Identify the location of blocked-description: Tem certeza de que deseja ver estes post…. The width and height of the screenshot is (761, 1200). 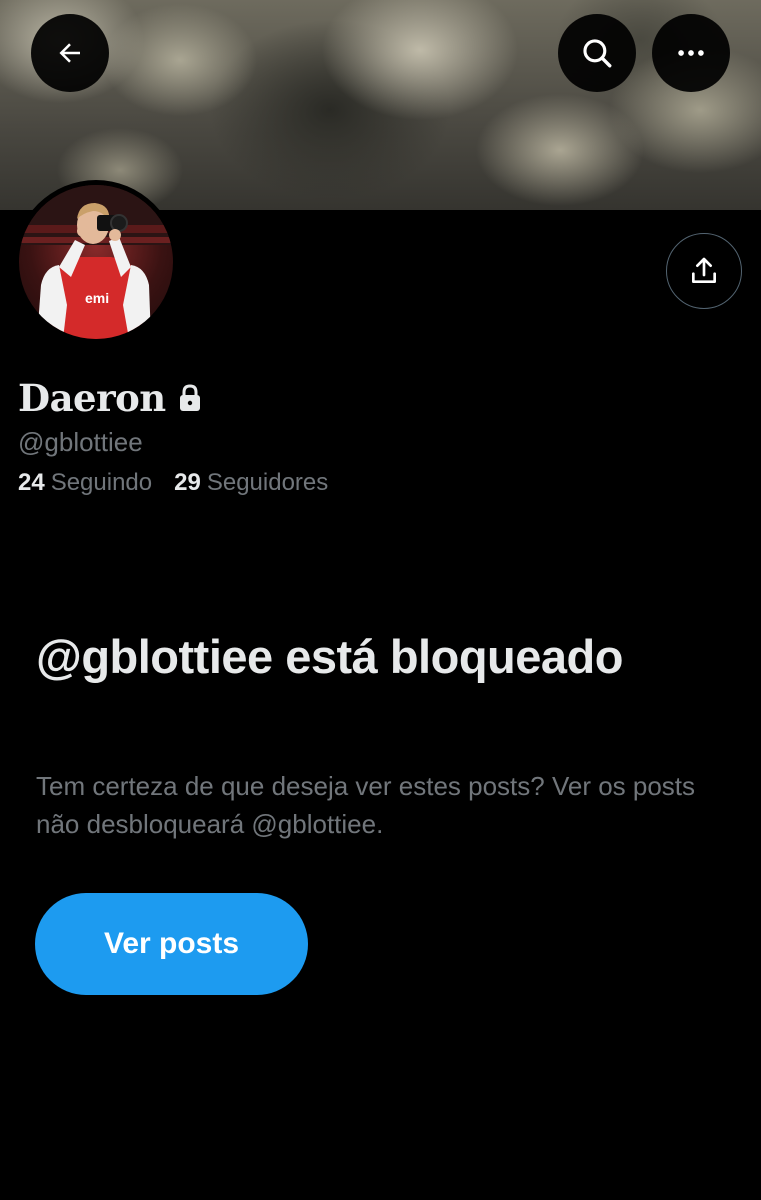
(366, 805).